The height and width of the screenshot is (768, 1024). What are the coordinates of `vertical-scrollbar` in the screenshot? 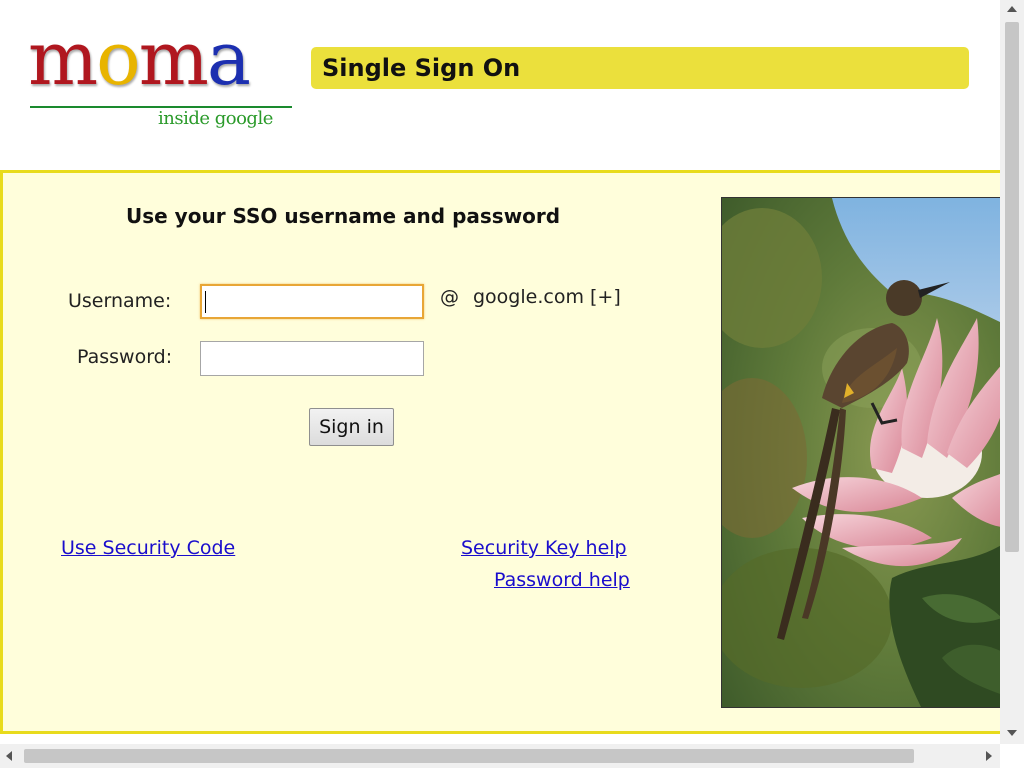 It's located at (1012, 372).